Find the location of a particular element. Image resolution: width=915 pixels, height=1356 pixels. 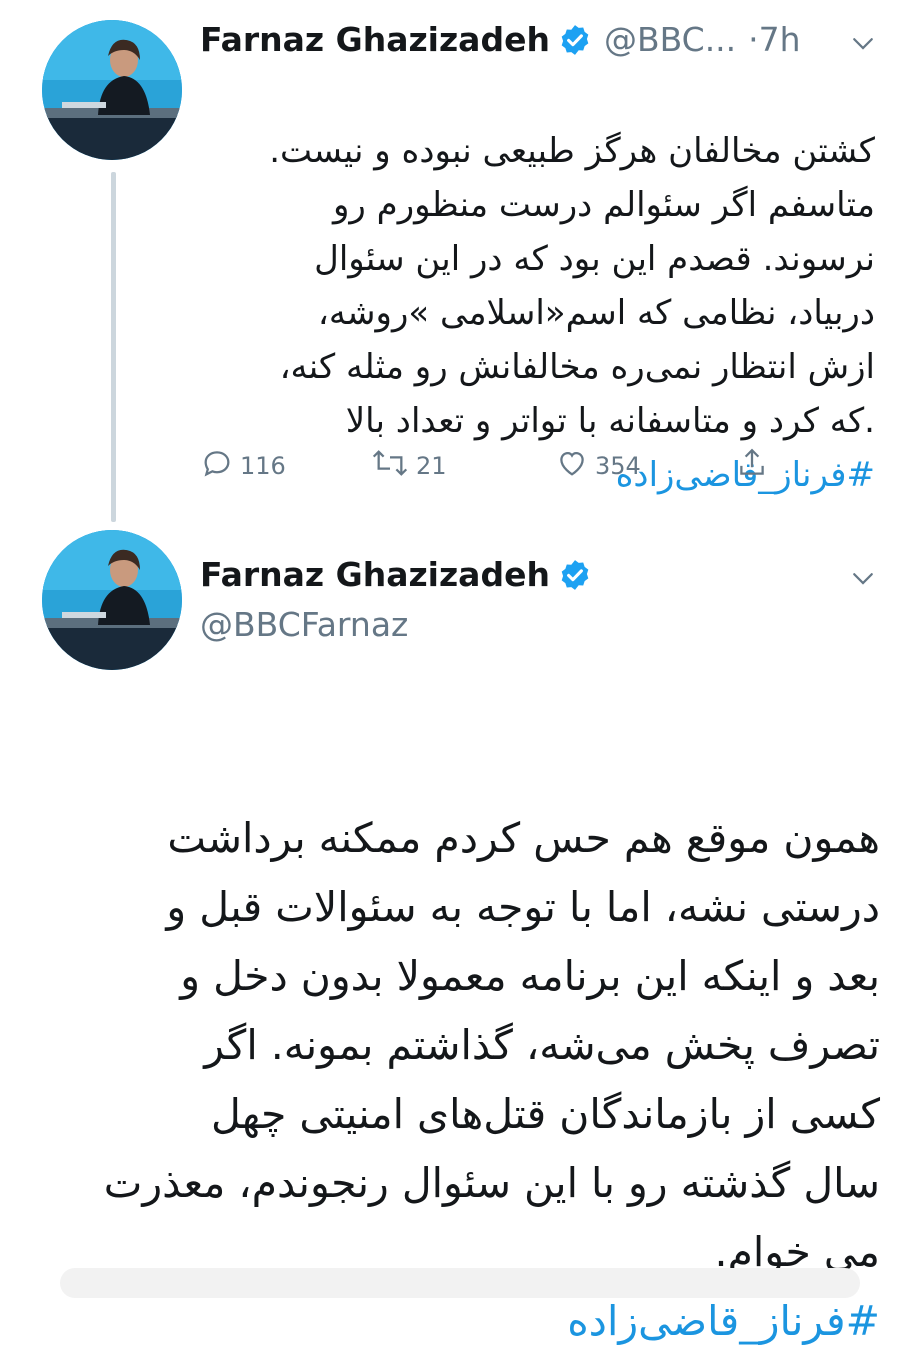

reply-icon is located at coordinates (220, 466).